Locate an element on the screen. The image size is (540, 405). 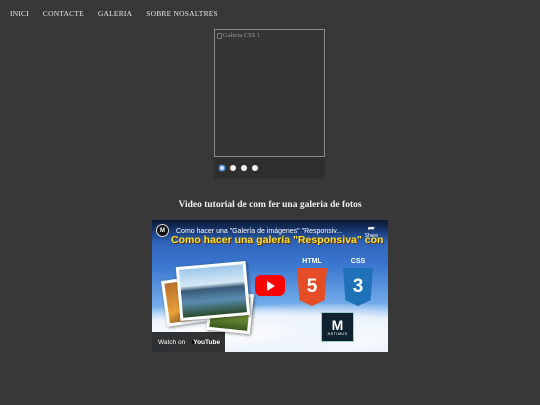
play-button is located at coordinates (270, 285).